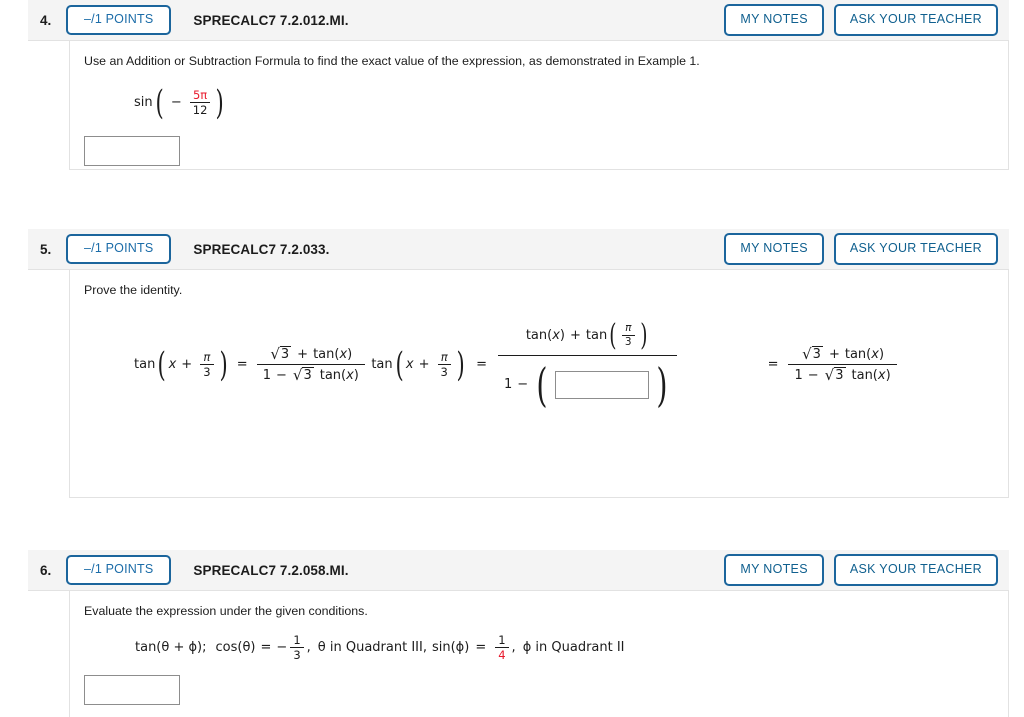  Describe the element at coordinates (774, 20) in the screenshot. I see `my-notes-button-4: MY NOTES` at that location.